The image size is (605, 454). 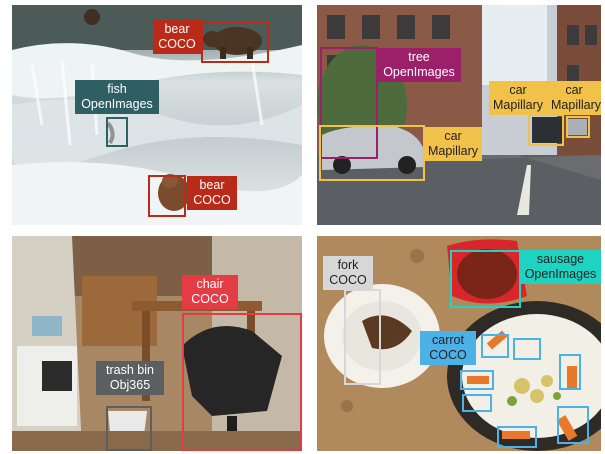 What do you see at coordinates (130, 385) in the screenshot?
I see `trash-bin-label-source: Obj365` at bounding box center [130, 385].